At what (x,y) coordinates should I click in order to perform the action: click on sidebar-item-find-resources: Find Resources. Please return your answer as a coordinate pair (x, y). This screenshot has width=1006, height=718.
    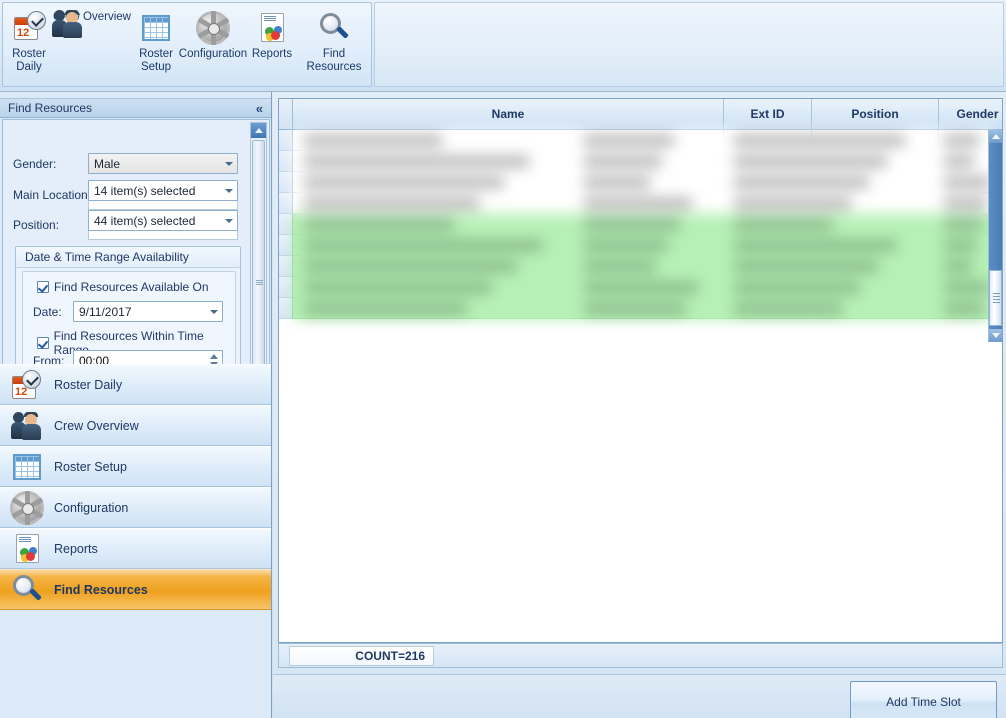
    Looking at the image, I should click on (135, 589).